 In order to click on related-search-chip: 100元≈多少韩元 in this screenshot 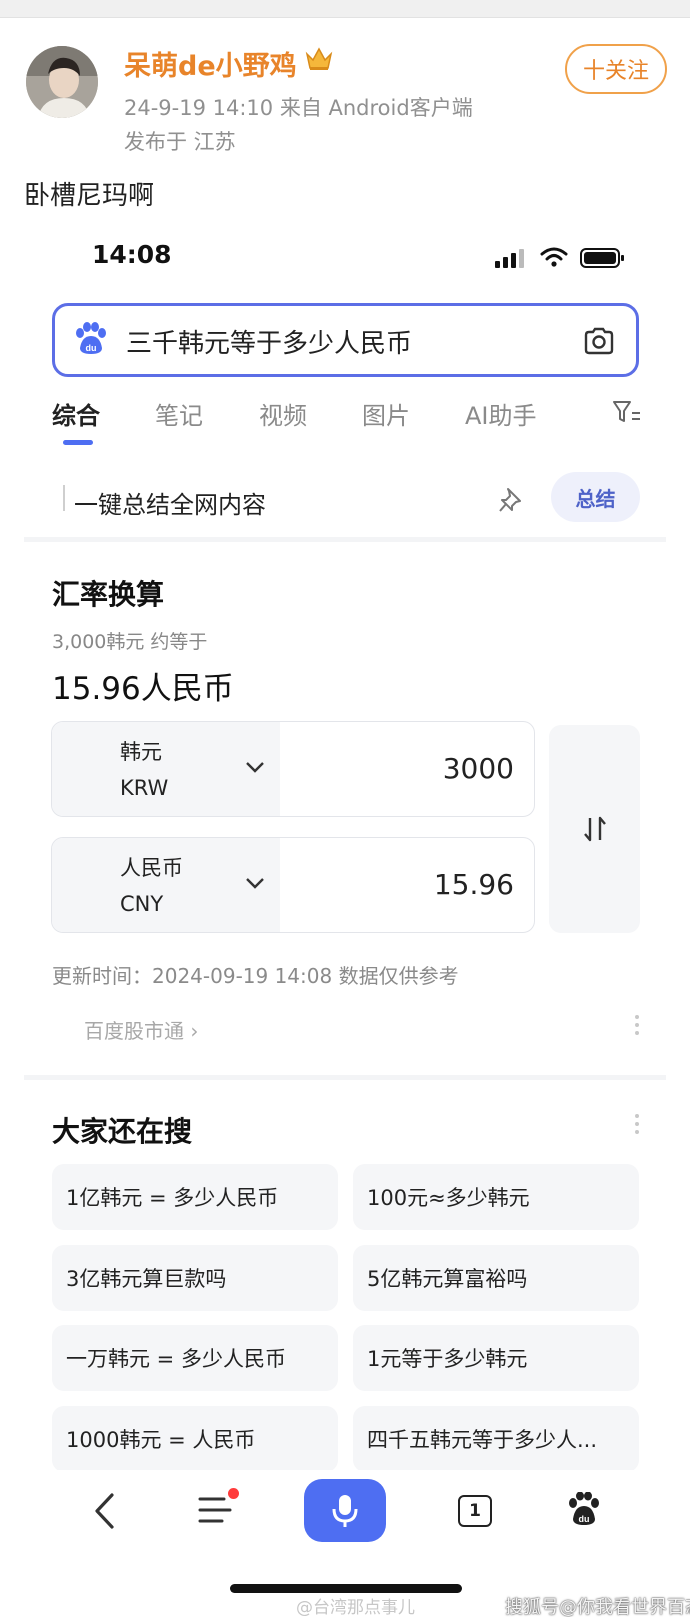, I will do `click(496, 1197)`.